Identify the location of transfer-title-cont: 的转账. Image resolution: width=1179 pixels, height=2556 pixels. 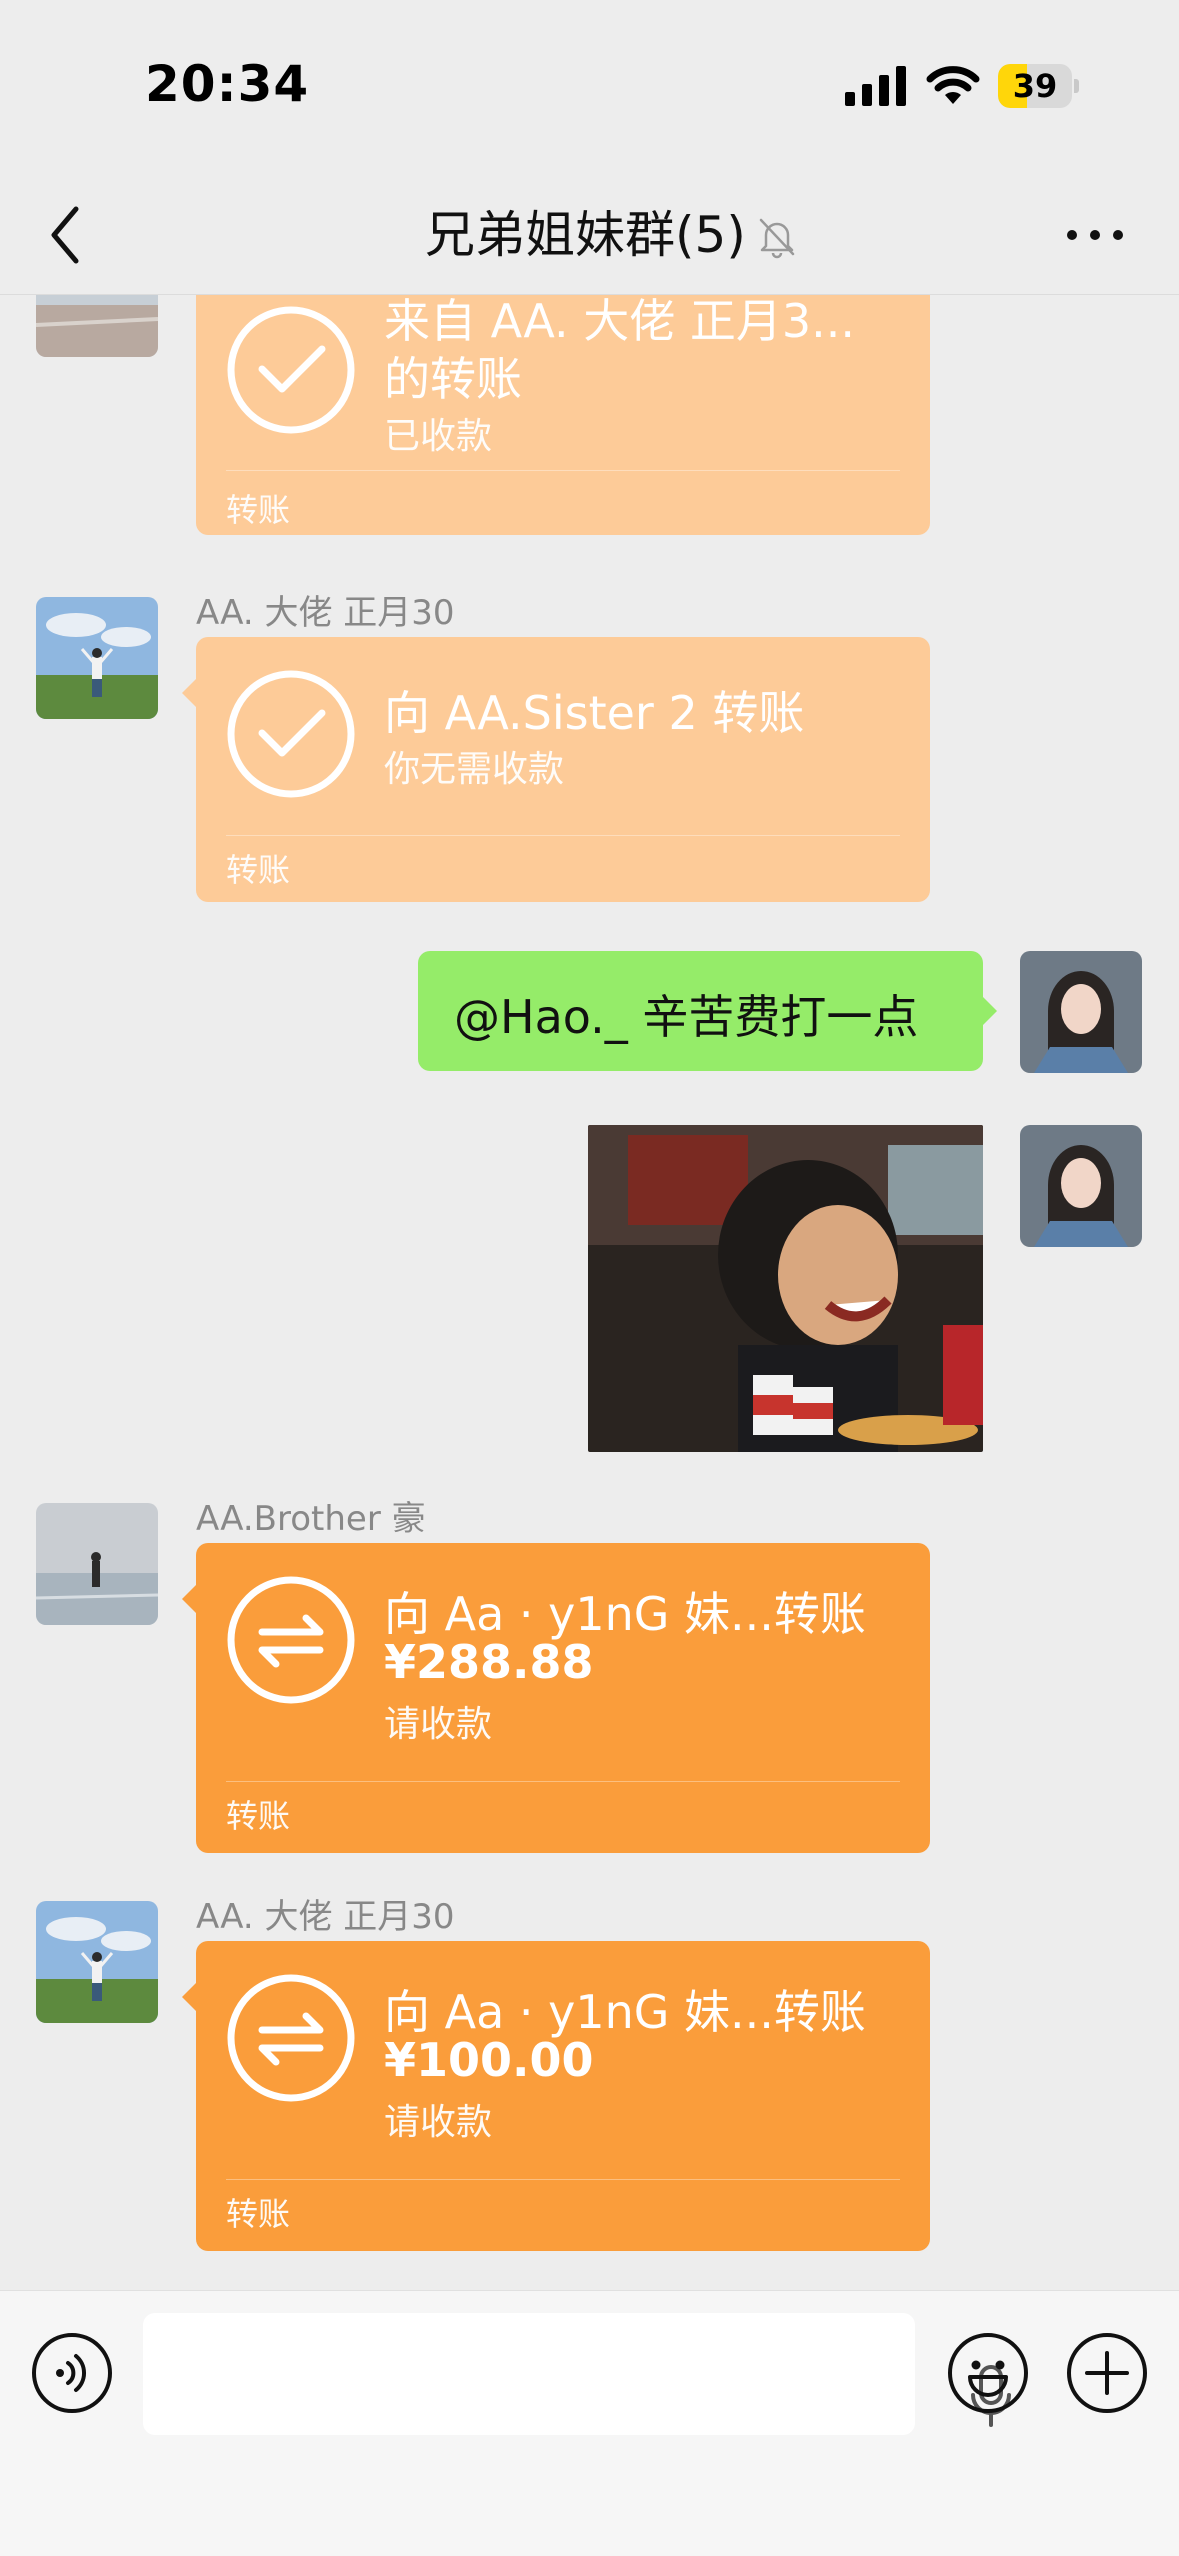
(453, 379).